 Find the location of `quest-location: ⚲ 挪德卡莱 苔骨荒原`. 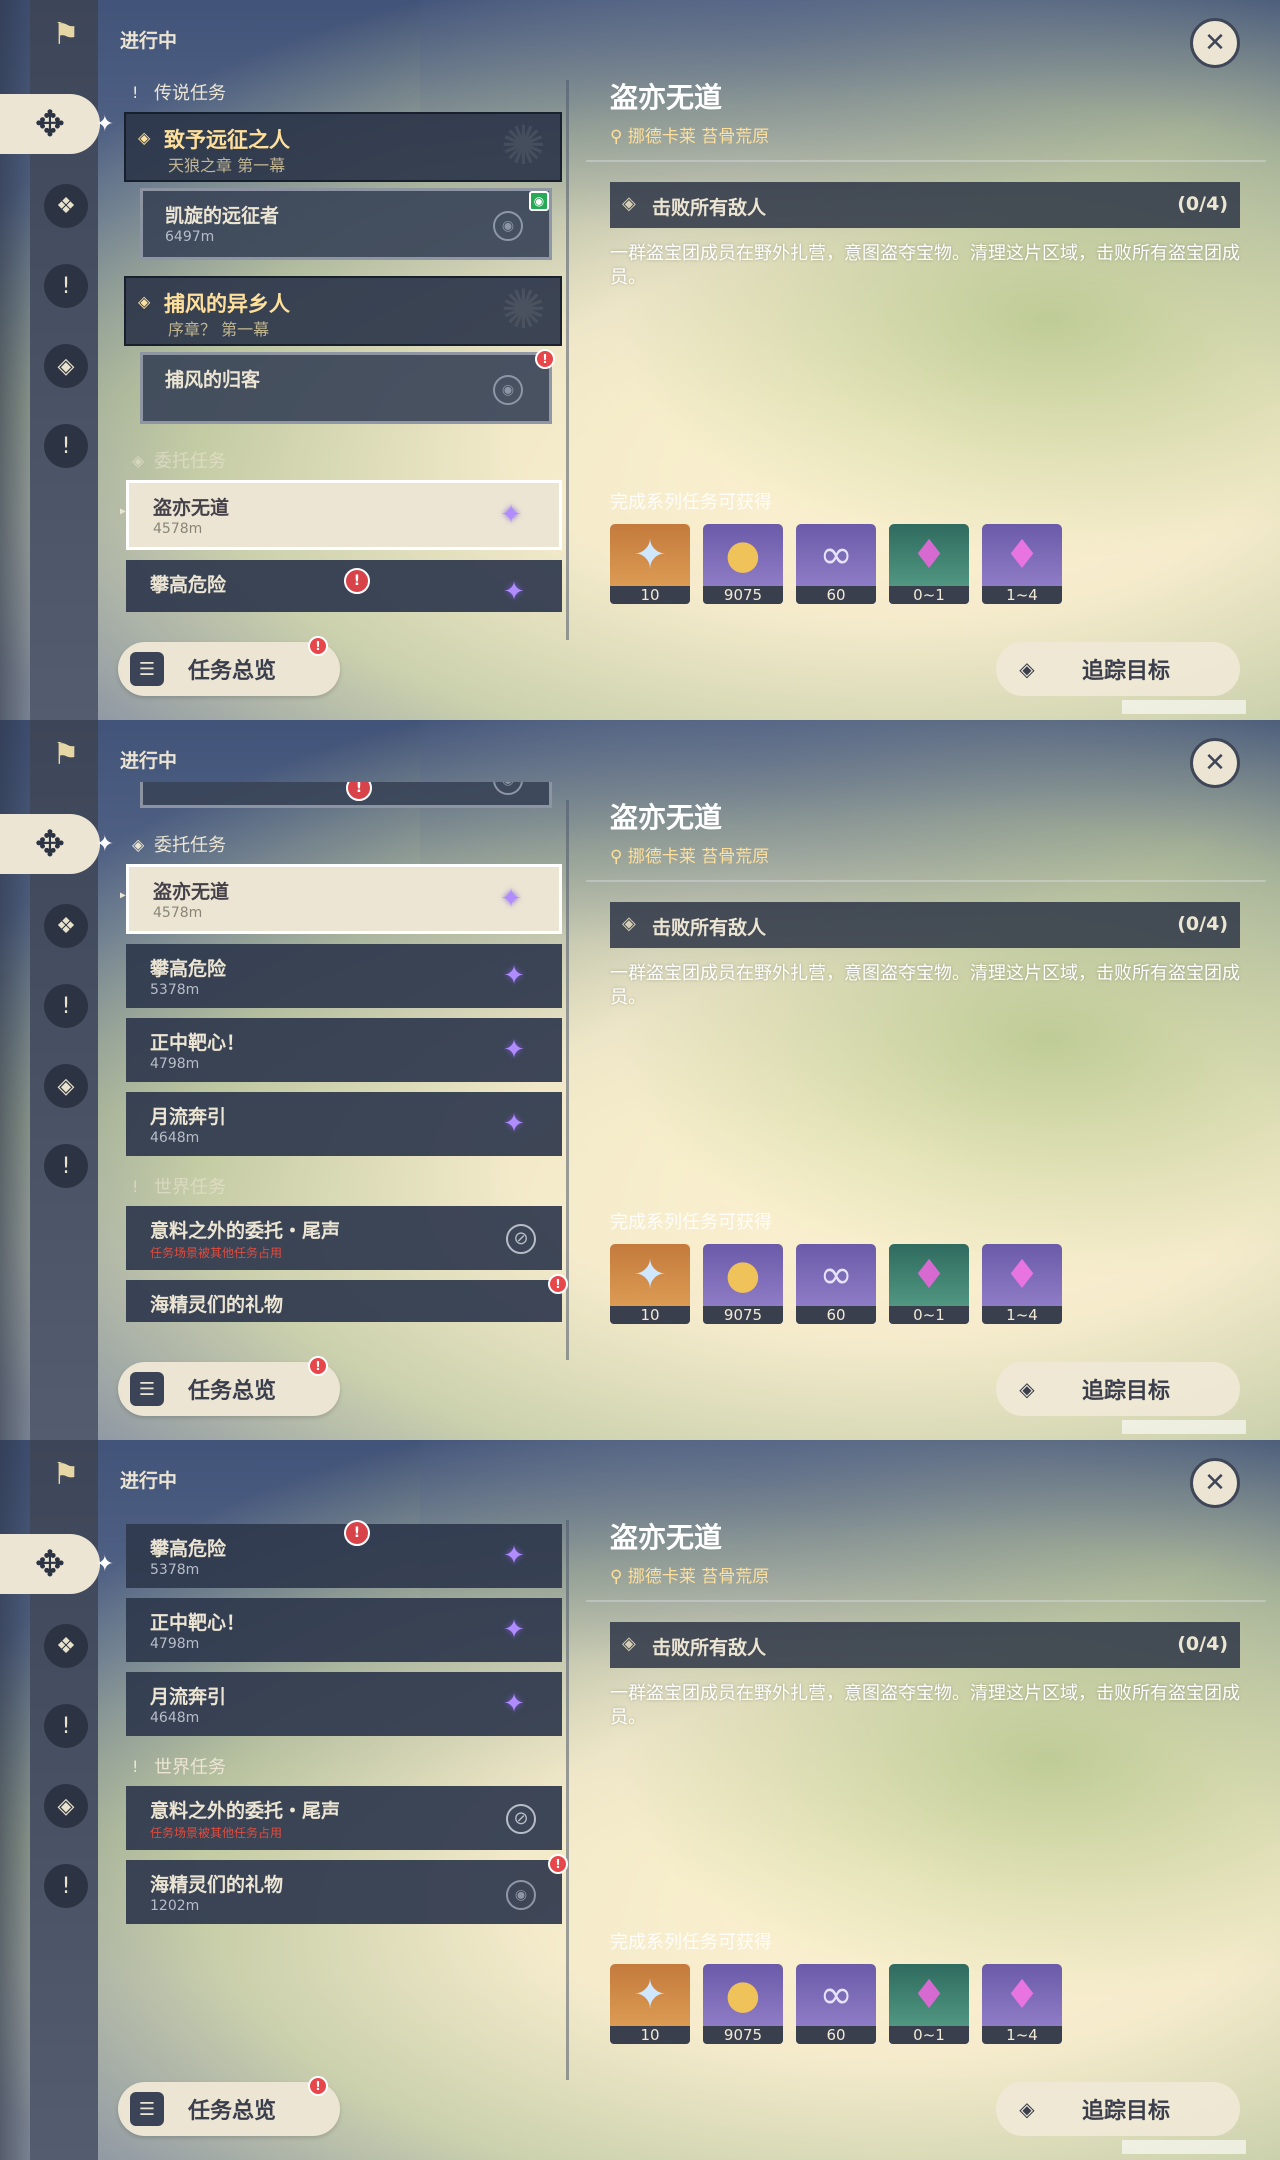

quest-location: ⚲ 挪德卡莱 苔骨荒原 is located at coordinates (690, 1577).